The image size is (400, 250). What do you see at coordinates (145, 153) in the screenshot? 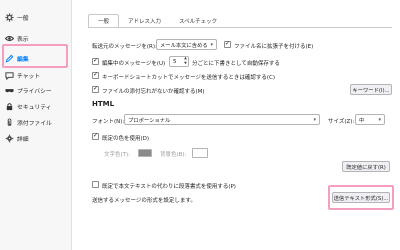
I see `text-color-swatch` at bounding box center [145, 153].